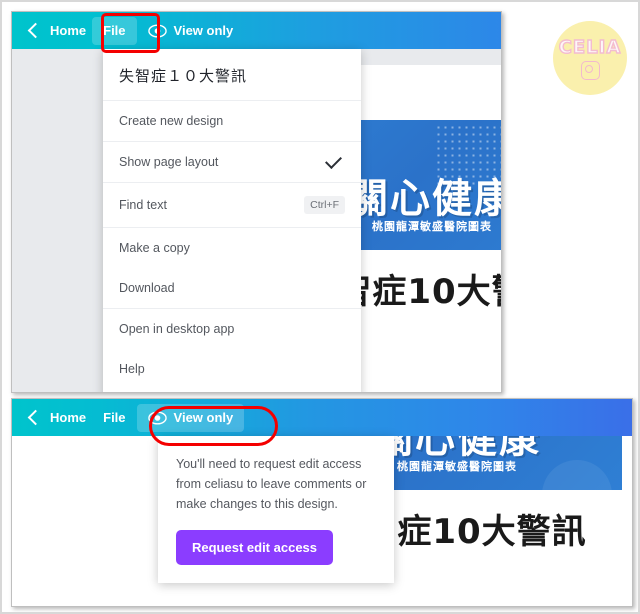 The image size is (640, 614). I want to click on menu-item-find-text: Find text Ctrl+F, so click(232, 205).